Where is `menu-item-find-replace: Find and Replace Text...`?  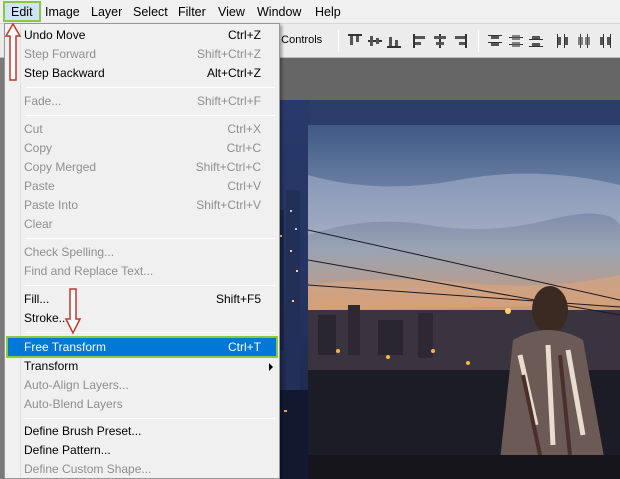
menu-item-find-replace: Find and Replace Text... is located at coordinates (142, 271).